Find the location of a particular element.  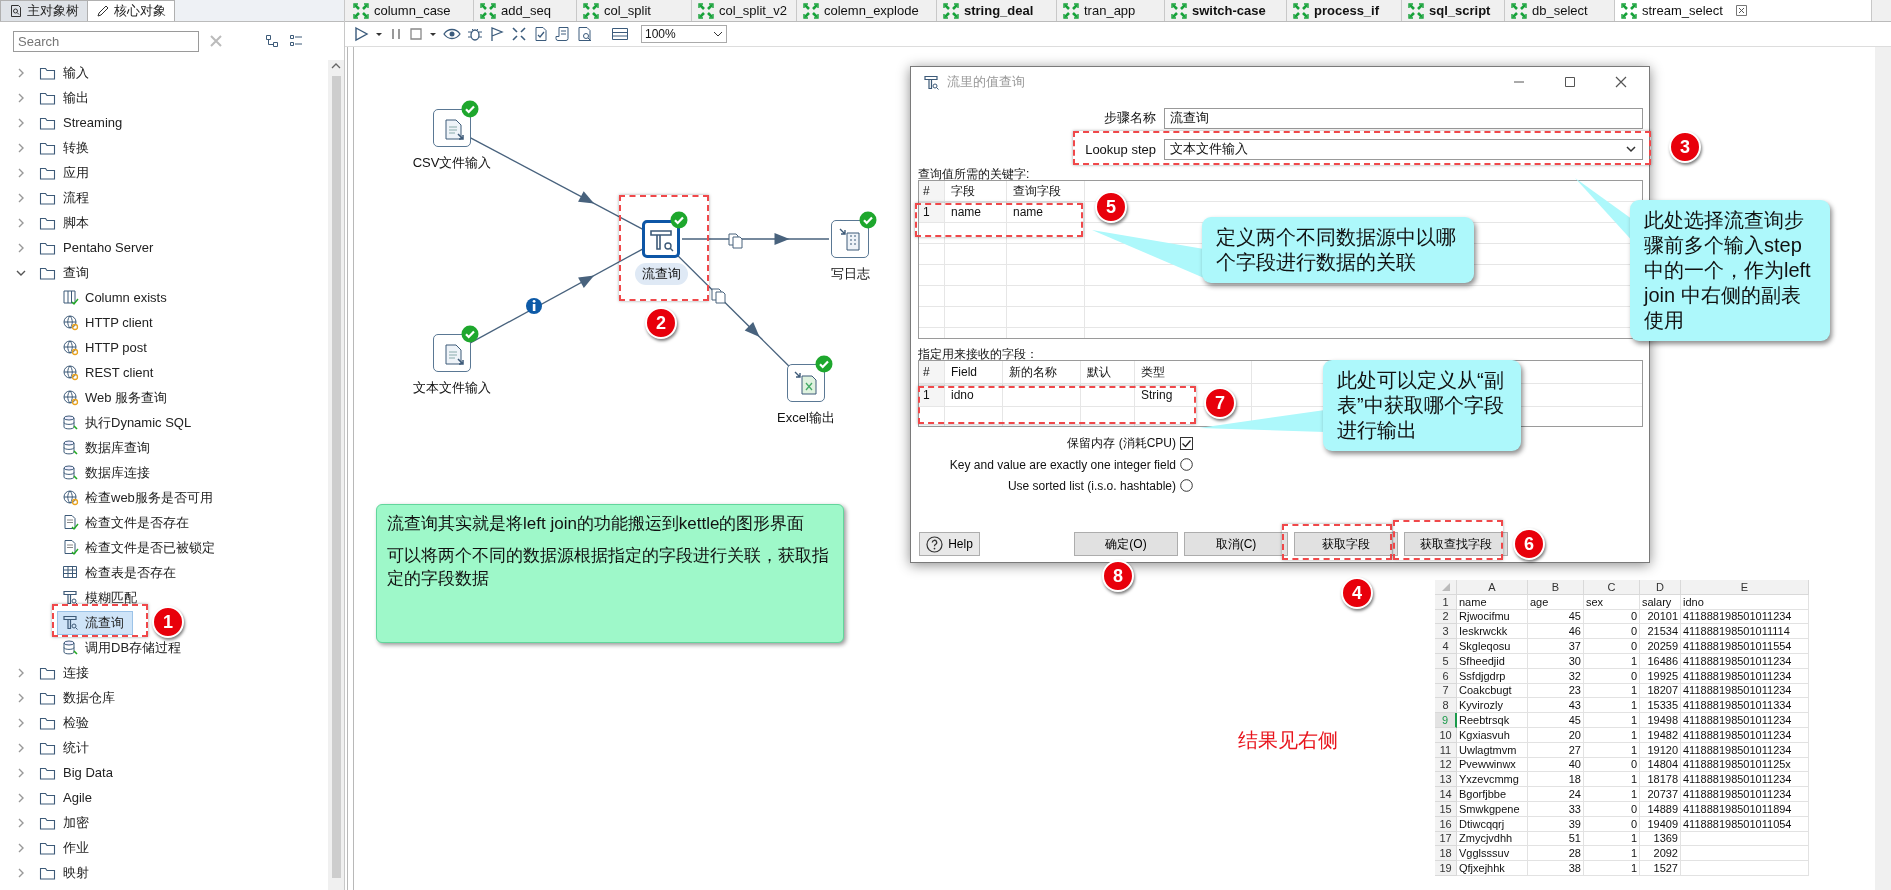

tree-item: 检查web服务是否可用 is located at coordinates (139, 497).